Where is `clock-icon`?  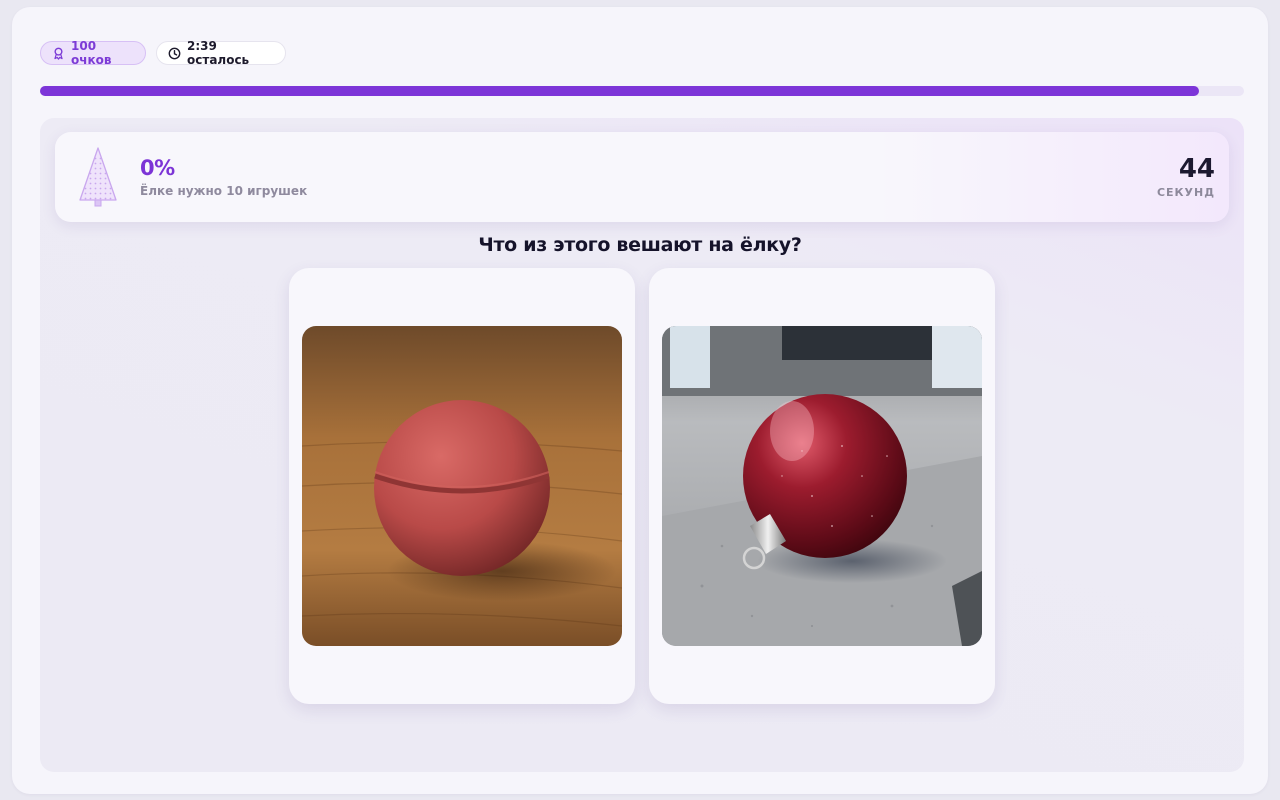 clock-icon is located at coordinates (174, 53).